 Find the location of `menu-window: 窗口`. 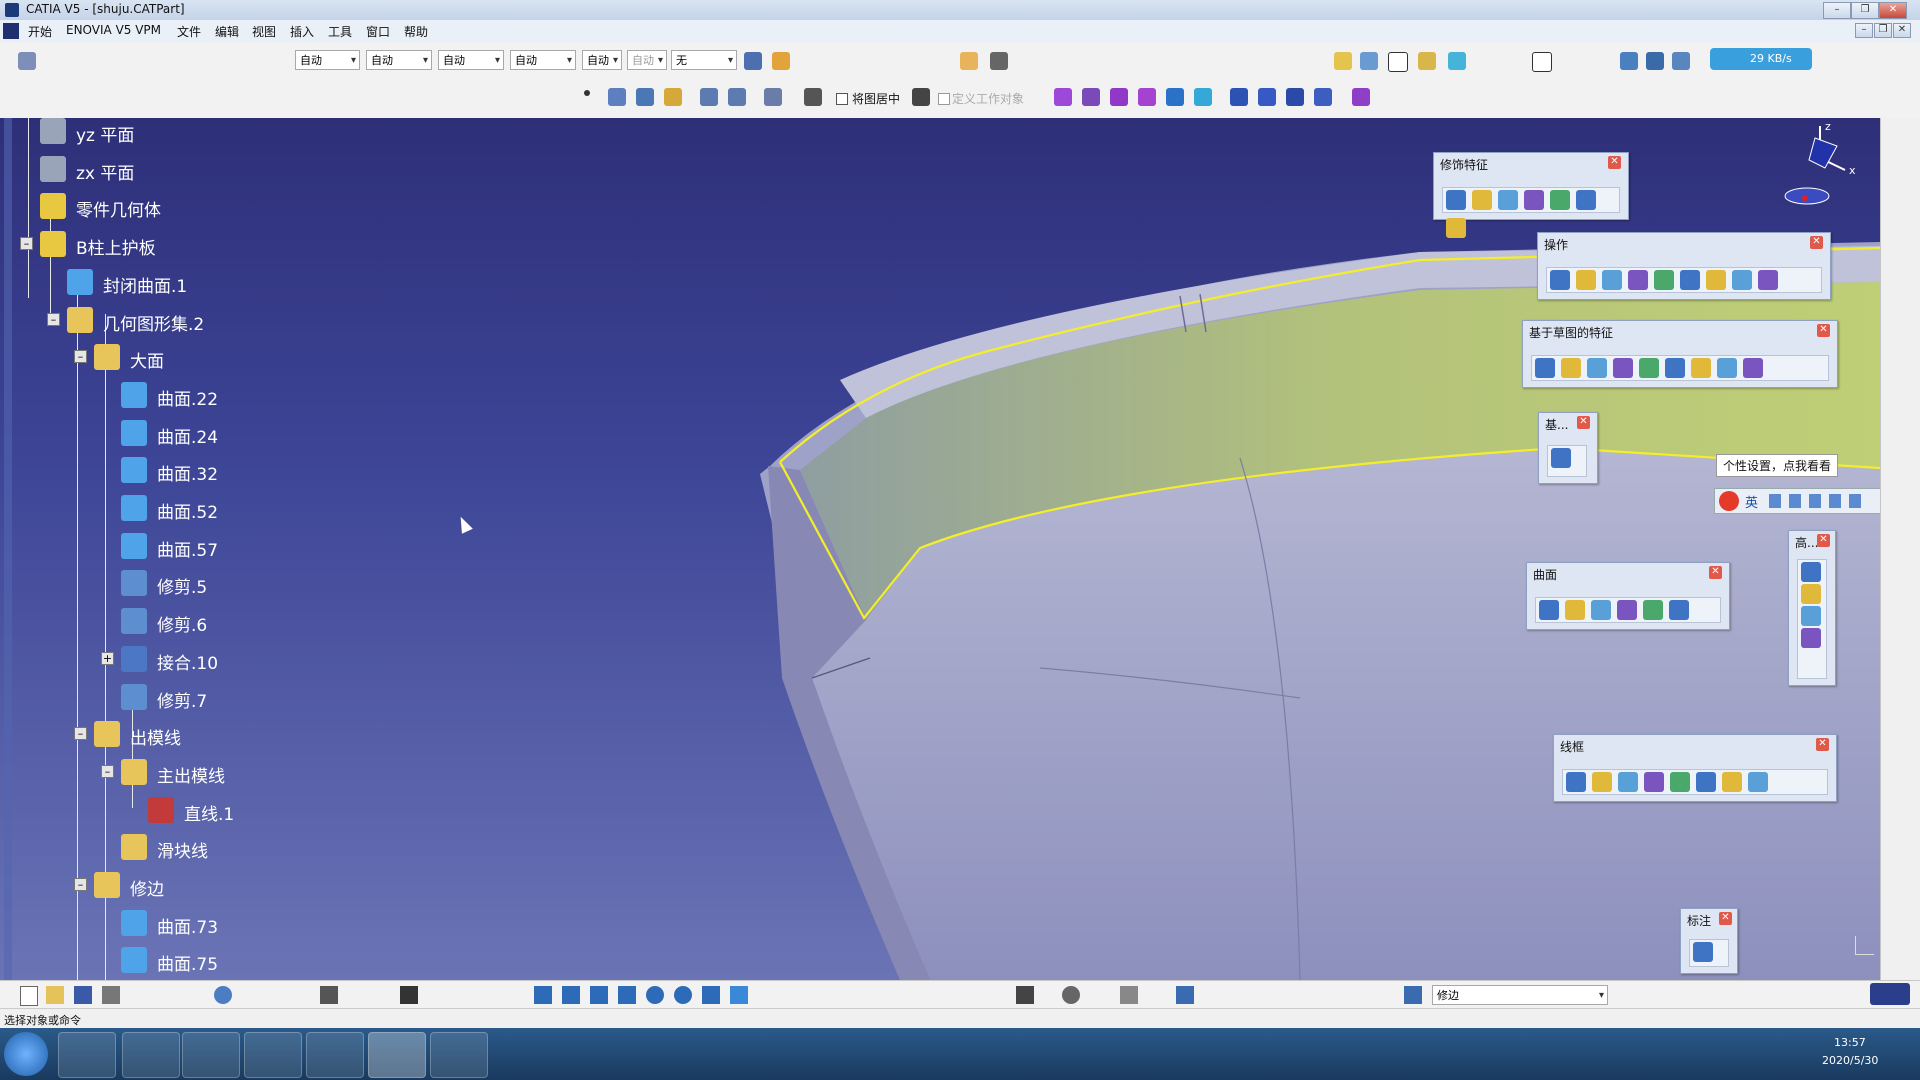

menu-window: 窗口 is located at coordinates (378, 31).